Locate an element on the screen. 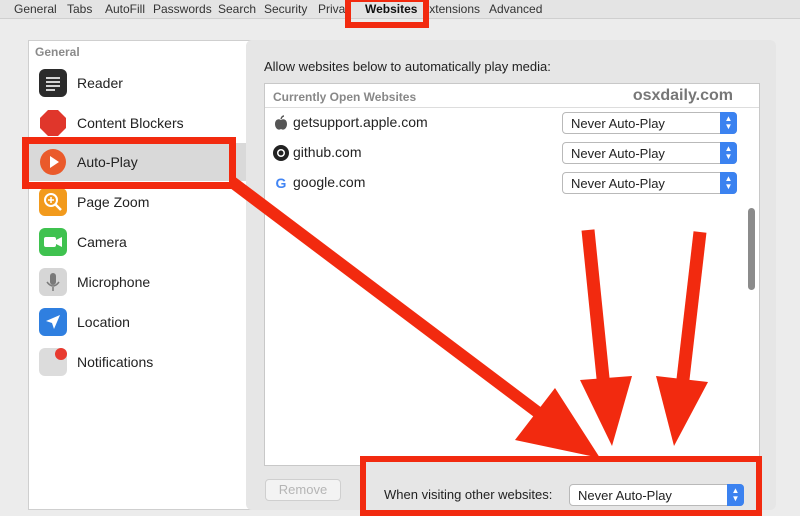 This screenshot has width=800, height=516. down-arrow-left is located at coordinates (606, 337).